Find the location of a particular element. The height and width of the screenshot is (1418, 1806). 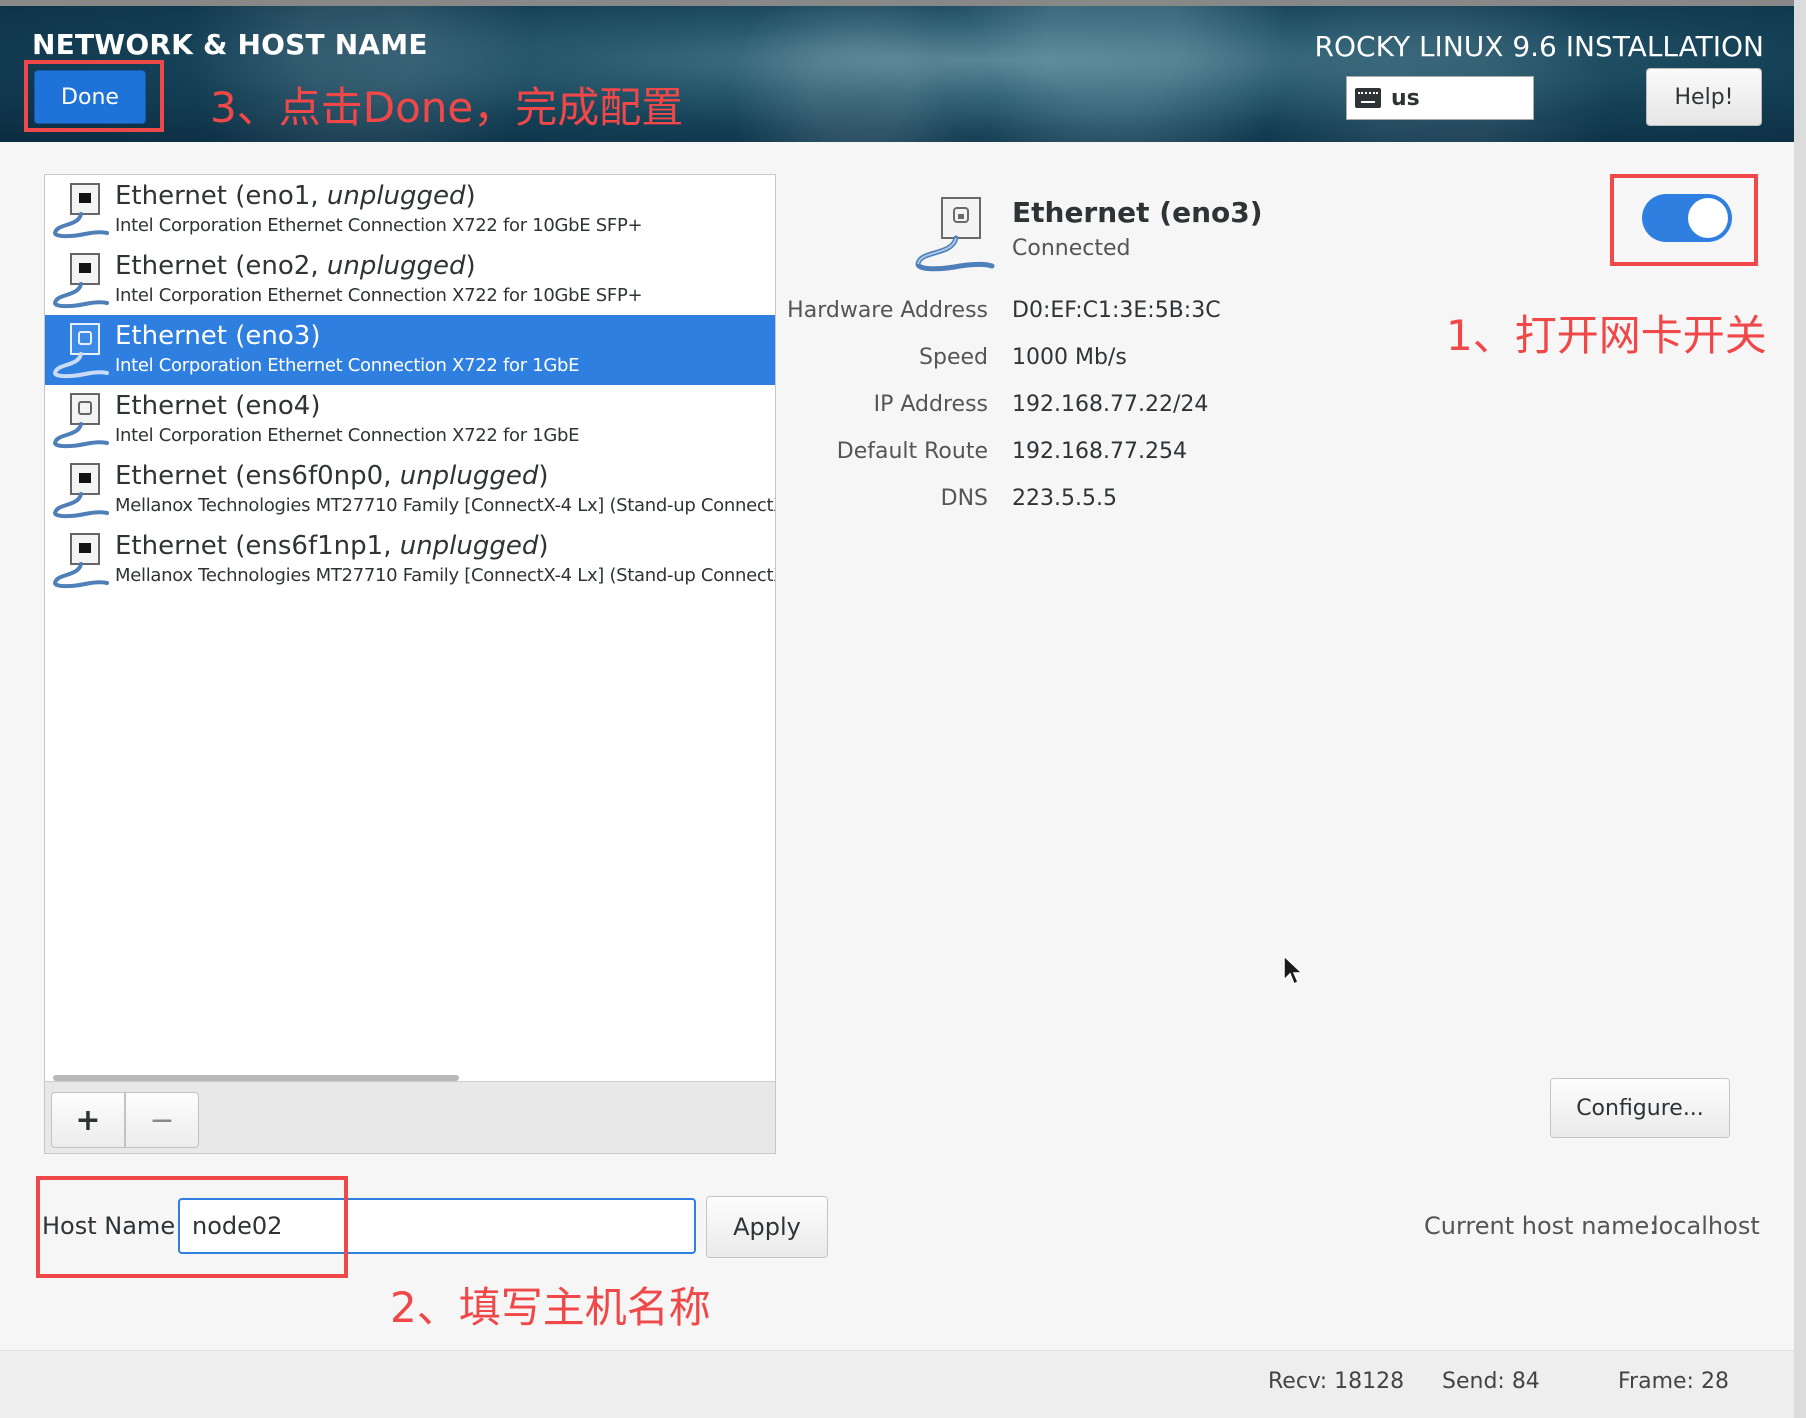

default-route-value: 192.168.77.254 is located at coordinates (1099, 451).